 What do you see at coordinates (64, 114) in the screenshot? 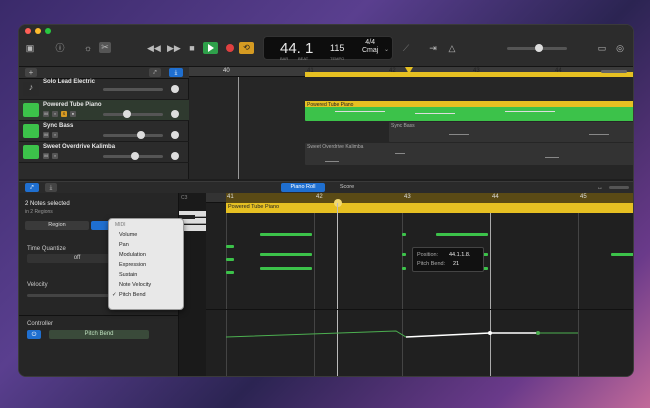
I see `solo-icon: S` at bounding box center [64, 114].